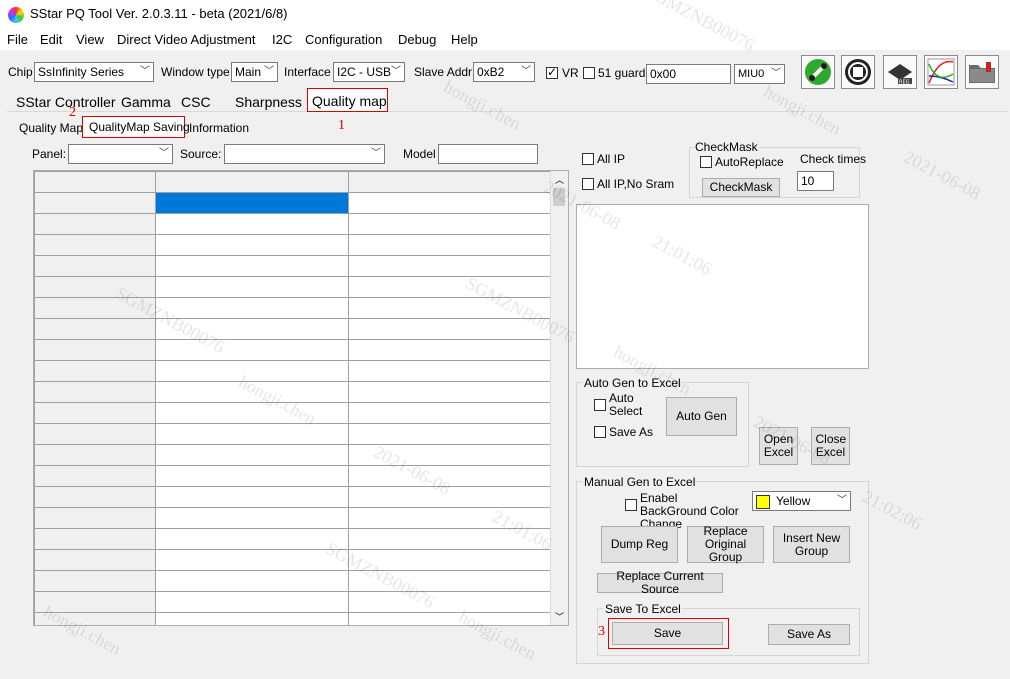 The height and width of the screenshot is (679, 1010). Describe the element at coordinates (343, 39) in the screenshot. I see `menu-configuration: Configuration` at that location.